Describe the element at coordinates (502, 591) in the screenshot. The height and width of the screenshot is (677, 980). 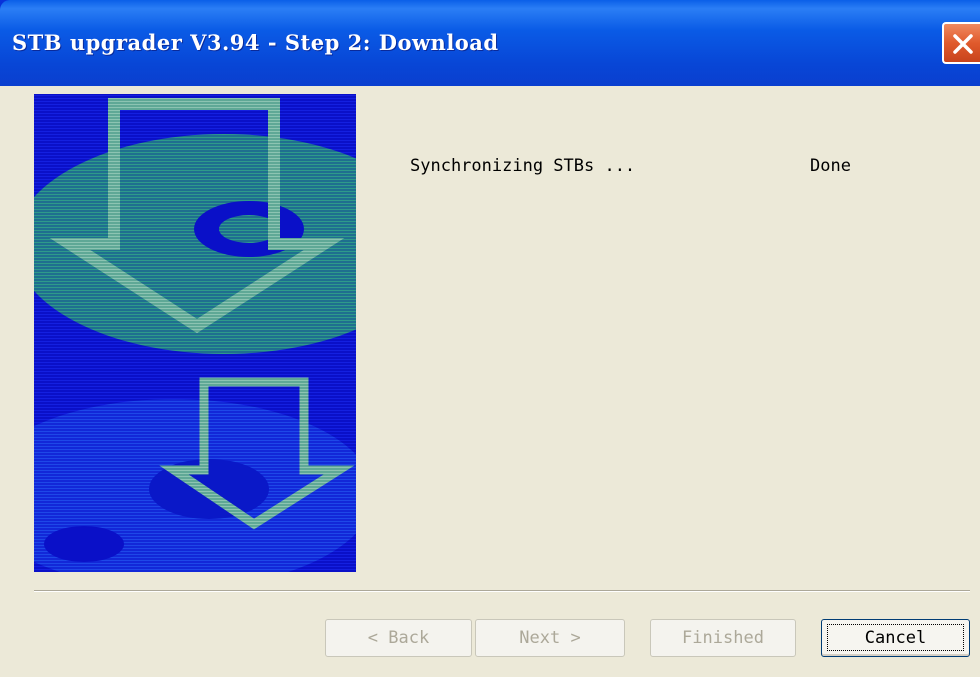
I see `divider` at that location.